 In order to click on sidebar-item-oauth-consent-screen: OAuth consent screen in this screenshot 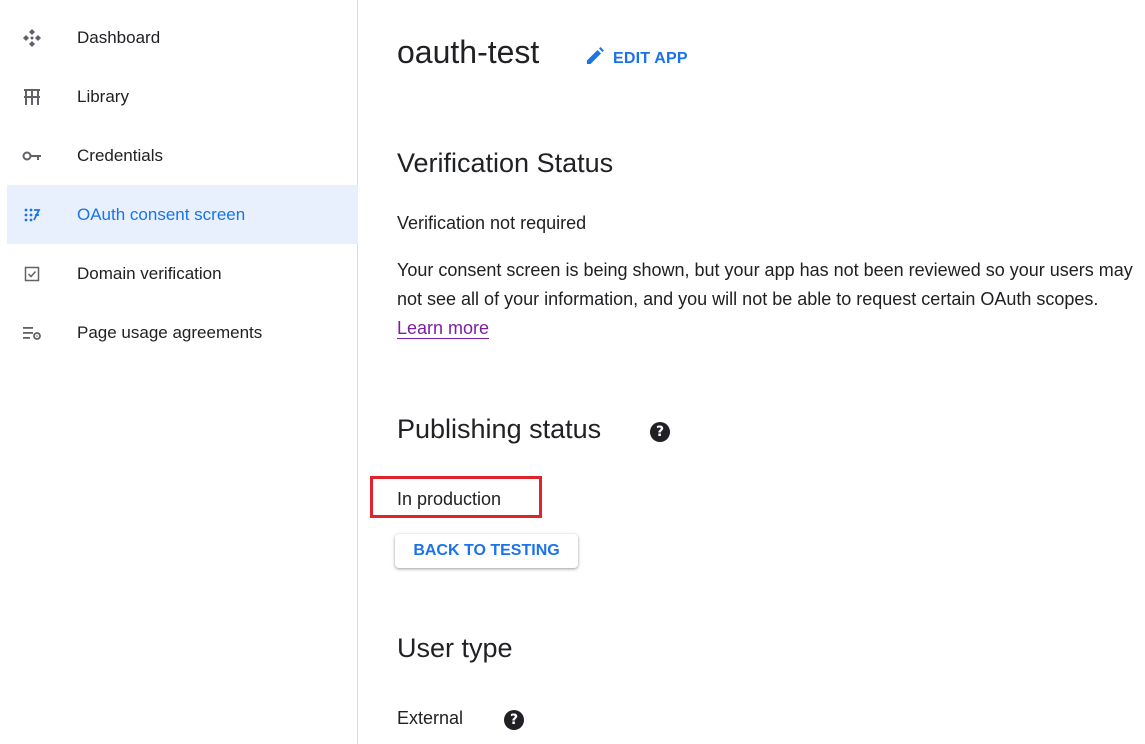, I will do `click(182, 214)`.